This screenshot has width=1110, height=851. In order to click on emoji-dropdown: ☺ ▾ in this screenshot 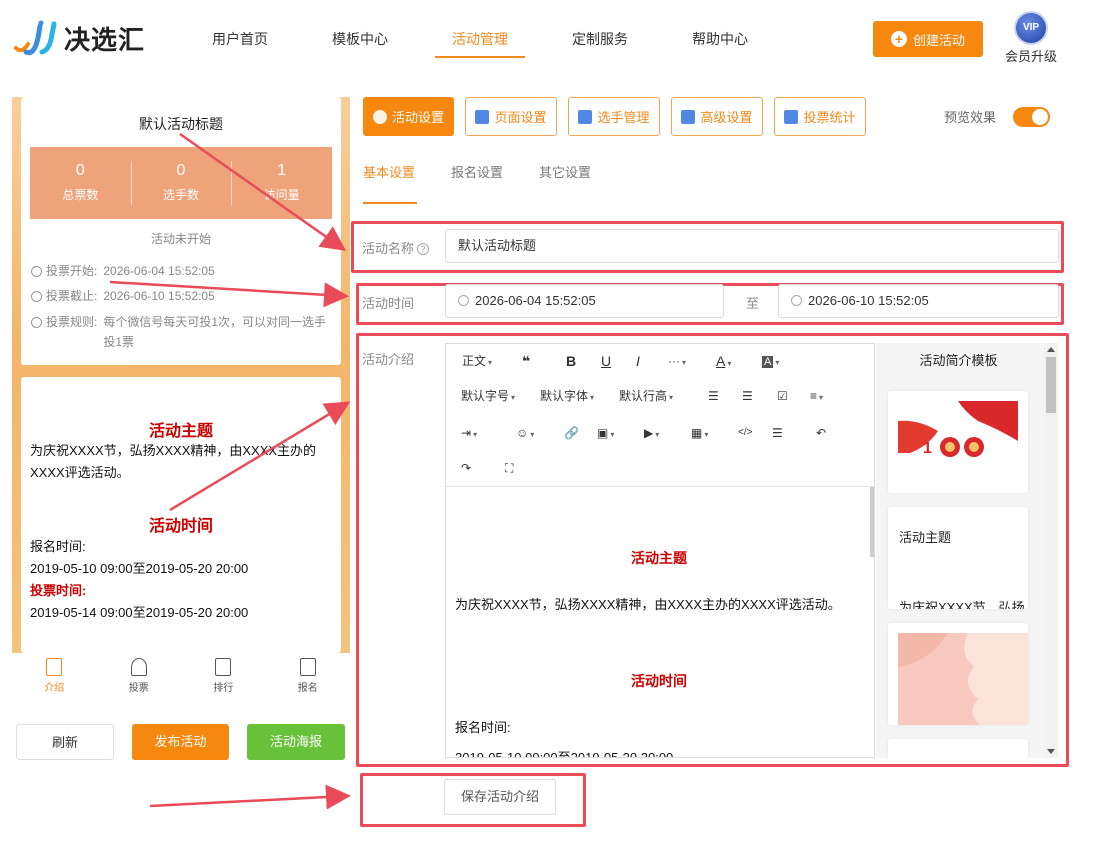, I will do `click(525, 433)`.